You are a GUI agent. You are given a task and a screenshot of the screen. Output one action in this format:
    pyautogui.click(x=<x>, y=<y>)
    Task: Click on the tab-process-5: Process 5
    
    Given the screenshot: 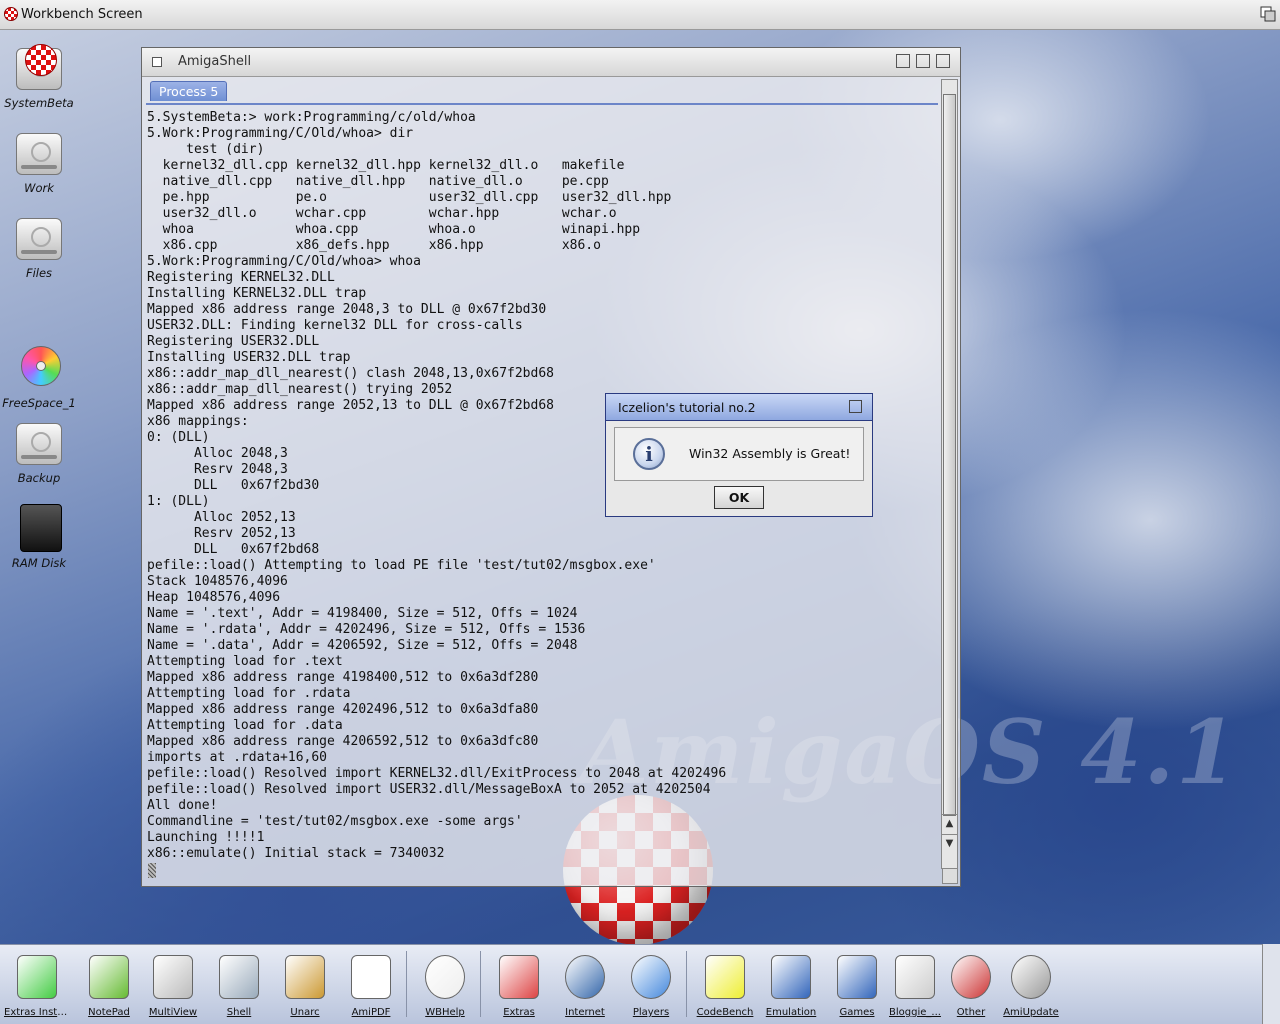 What is the action you would take?
    pyautogui.click(x=189, y=91)
    